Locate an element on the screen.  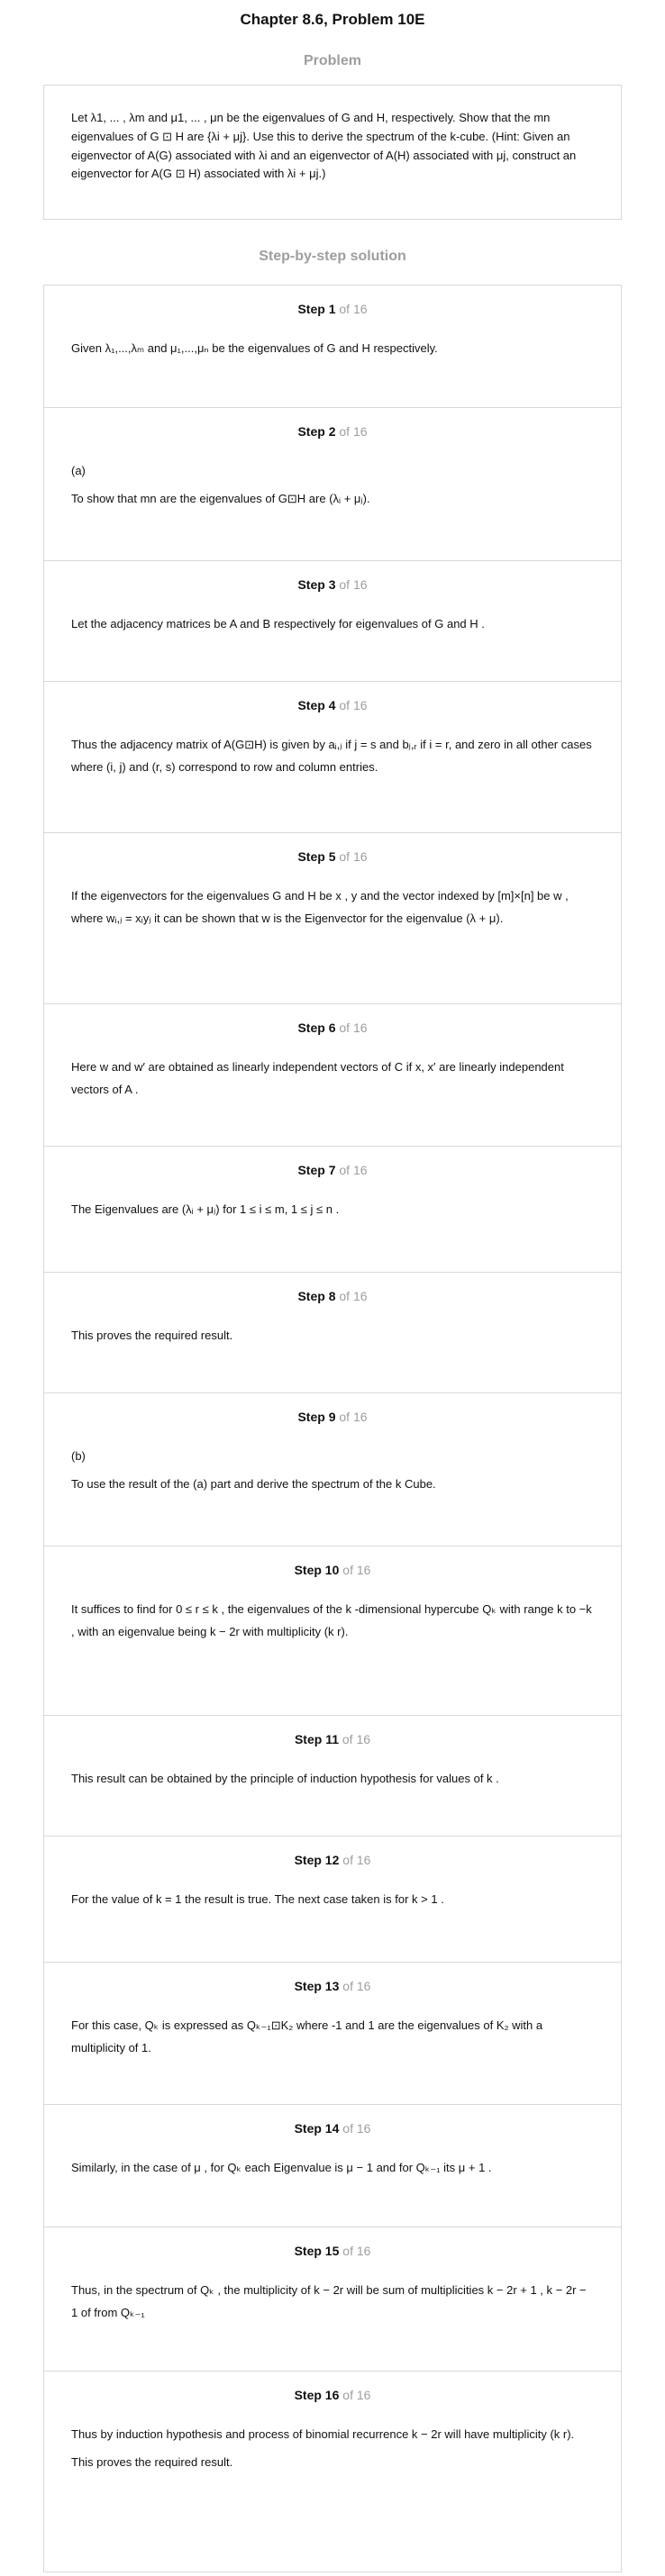
step-header: Step 6 of 16 is located at coordinates (332, 1028).